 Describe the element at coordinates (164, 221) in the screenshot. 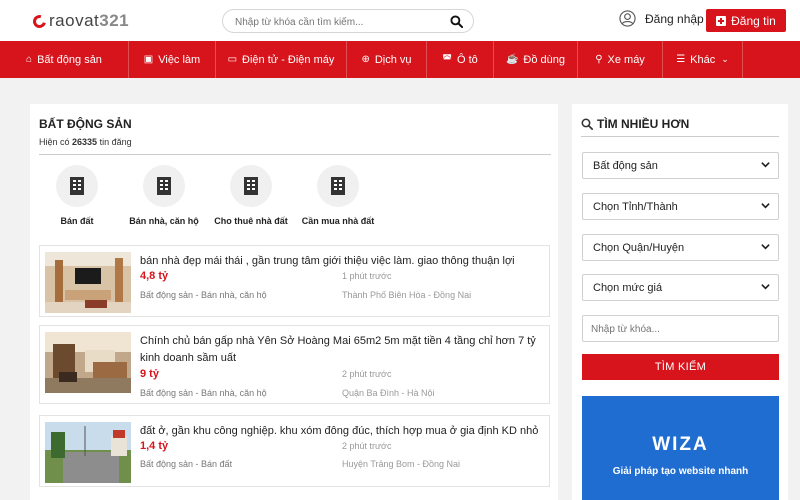

I see `category-label: Bán nhà, căn hộ` at that location.